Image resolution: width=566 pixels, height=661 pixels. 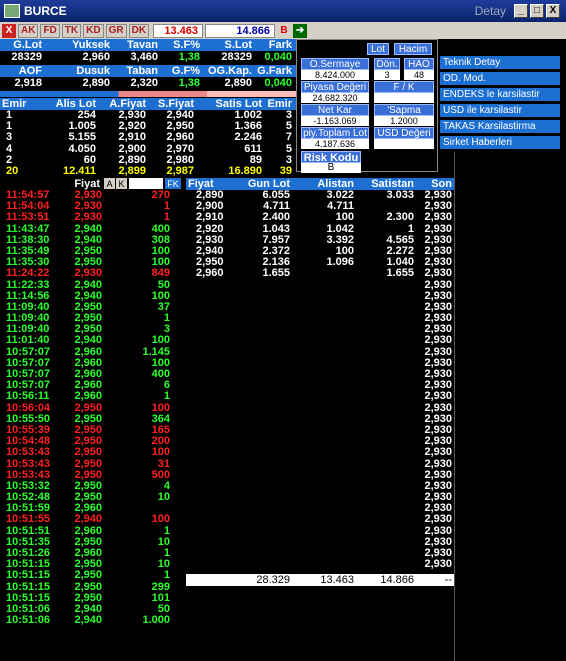 What do you see at coordinates (278, 57) in the screenshot?
I see `fark-value: 0,040` at bounding box center [278, 57].